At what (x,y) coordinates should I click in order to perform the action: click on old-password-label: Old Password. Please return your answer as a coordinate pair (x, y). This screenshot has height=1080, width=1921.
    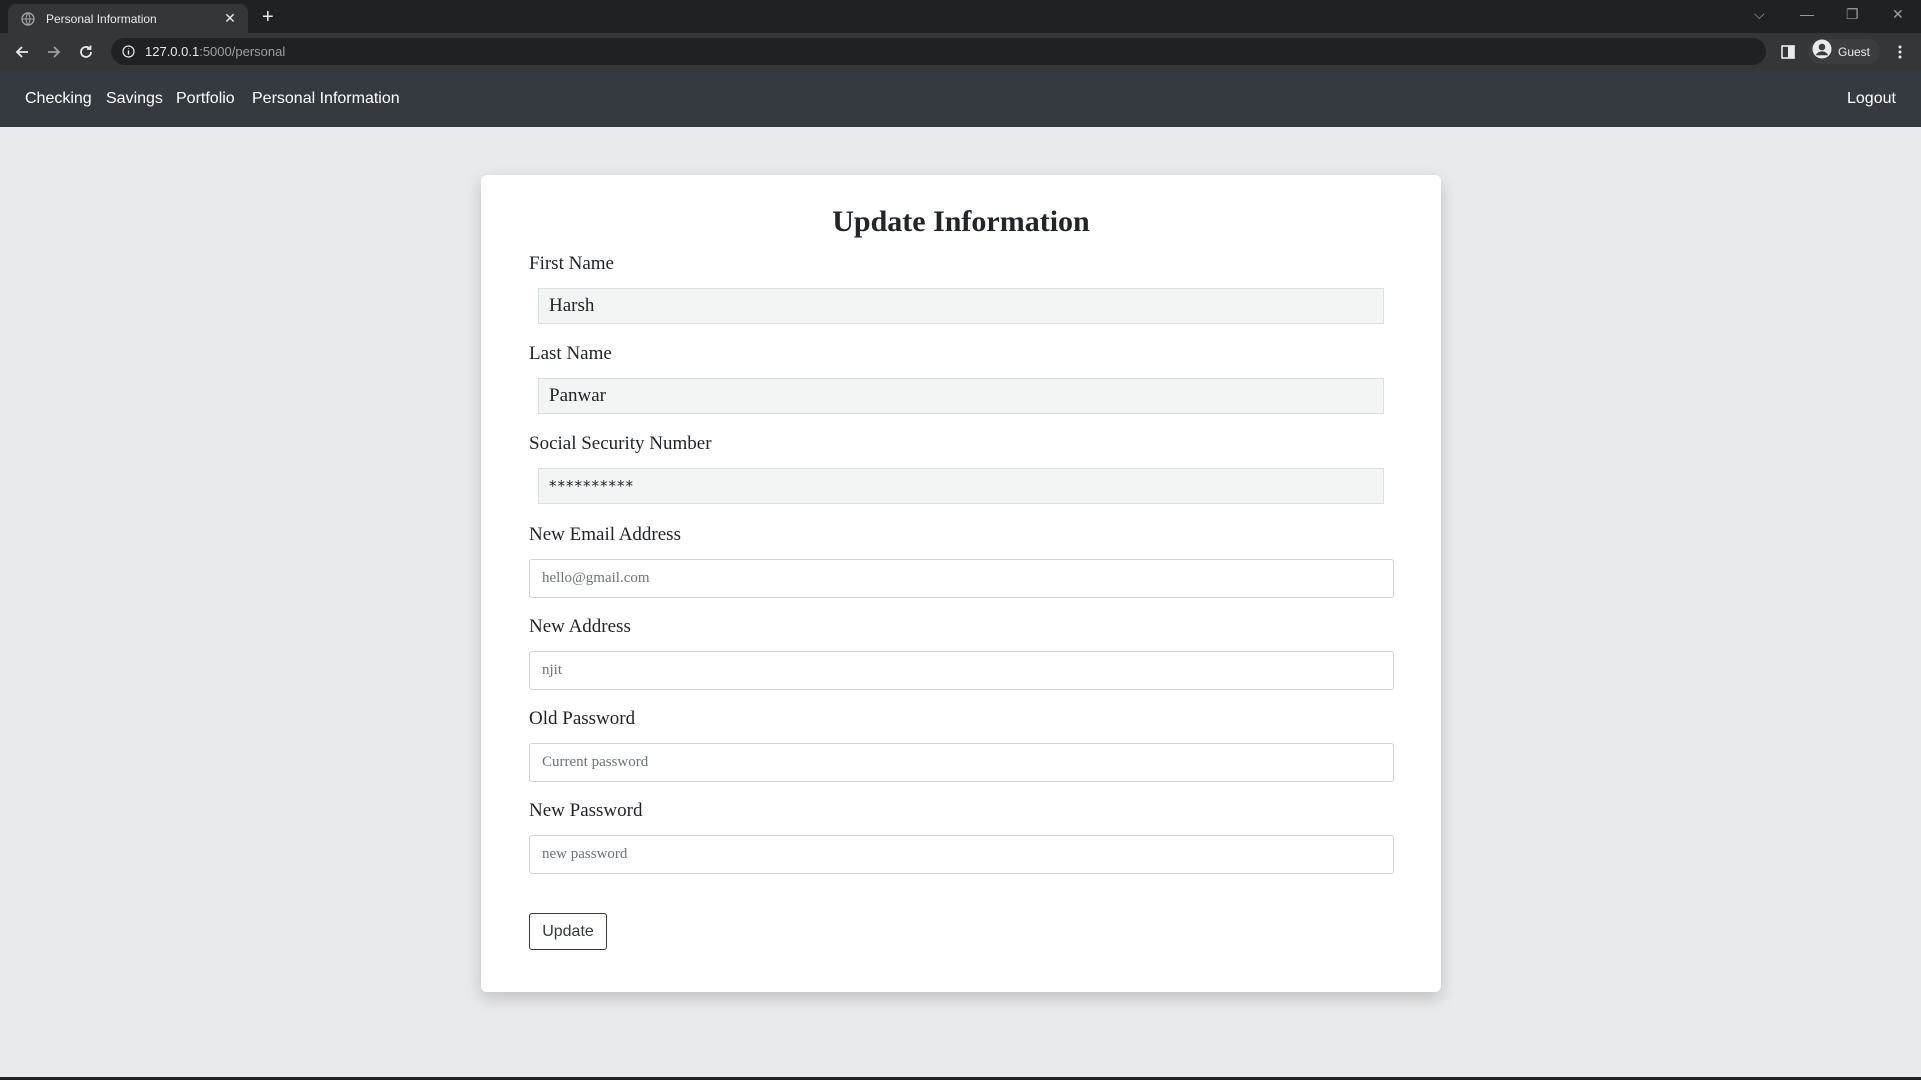
    Looking at the image, I should click on (582, 718).